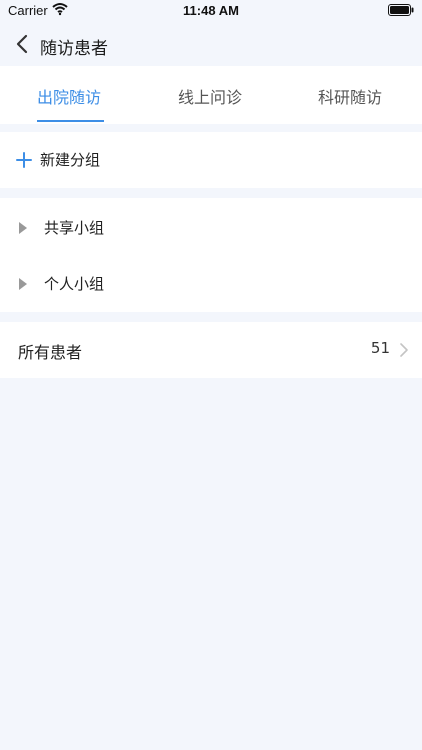 The height and width of the screenshot is (750, 422). What do you see at coordinates (69, 96) in the screenshot?
I see `tab-discharge-followup: 出院随访` at bounding box center [69, 96].